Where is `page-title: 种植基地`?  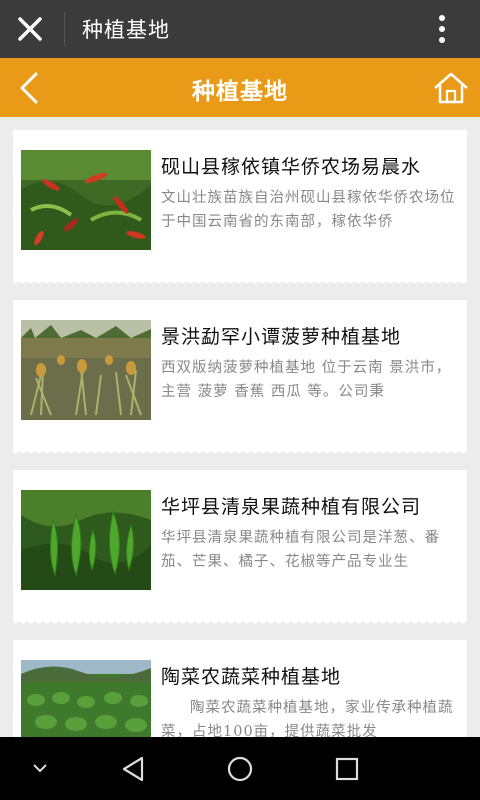
page-title: 种植基地 is located at coordinates (240, 92).